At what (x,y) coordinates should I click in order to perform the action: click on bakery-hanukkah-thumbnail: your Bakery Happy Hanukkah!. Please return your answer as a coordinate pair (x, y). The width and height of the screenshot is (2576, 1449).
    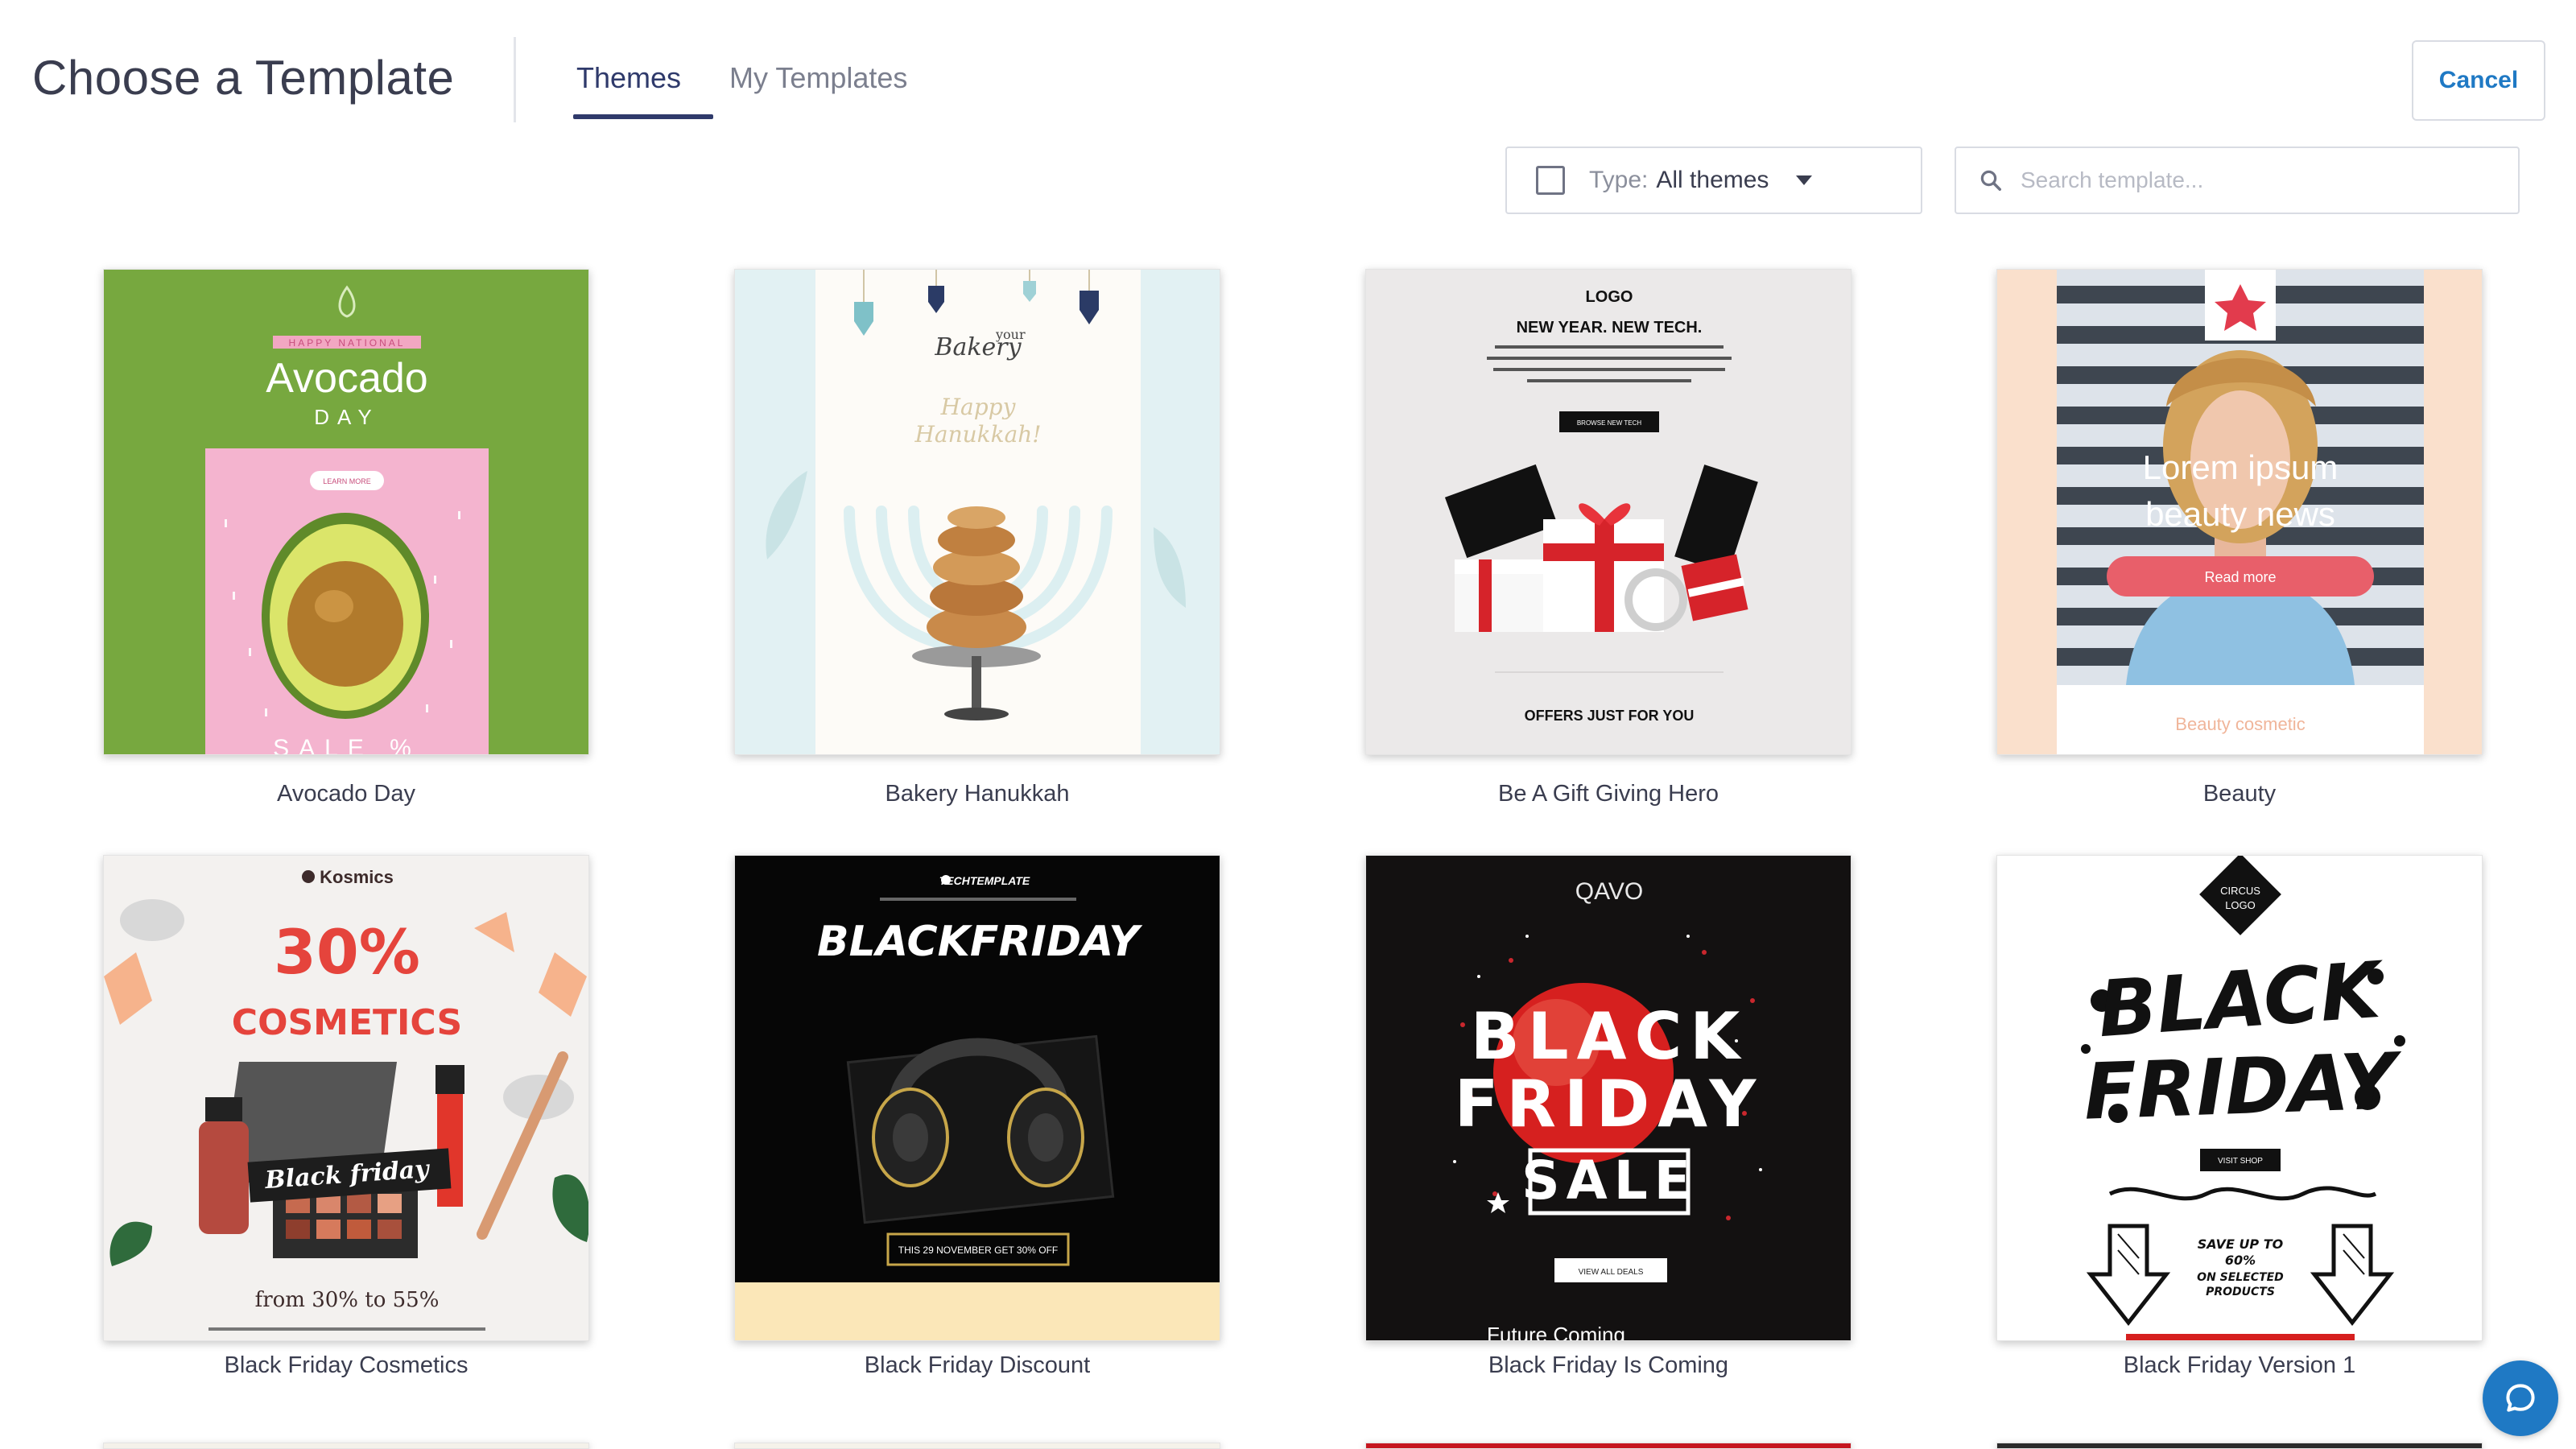
    Looking at the image, I should click on (976, 512).